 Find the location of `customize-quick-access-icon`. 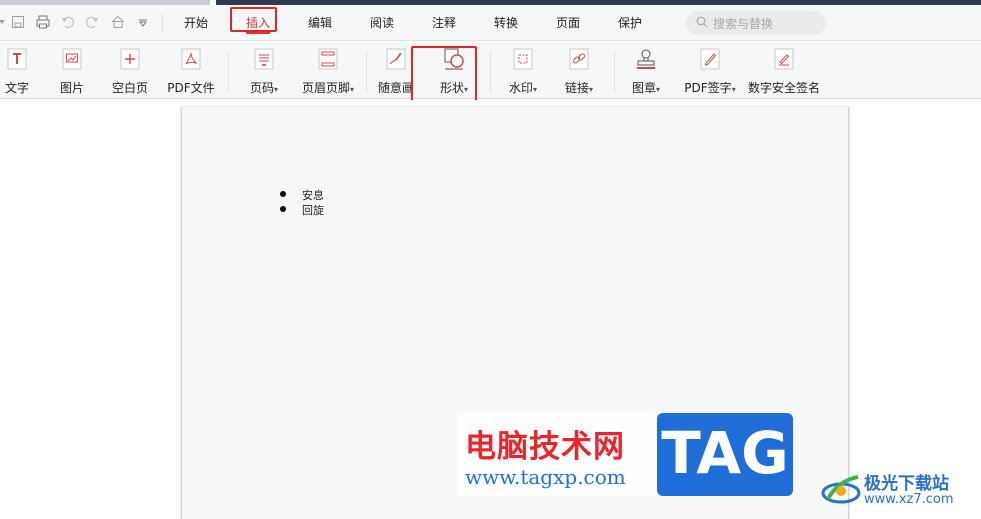

customize-quick-access-icon is located at coordinates (143, 22).